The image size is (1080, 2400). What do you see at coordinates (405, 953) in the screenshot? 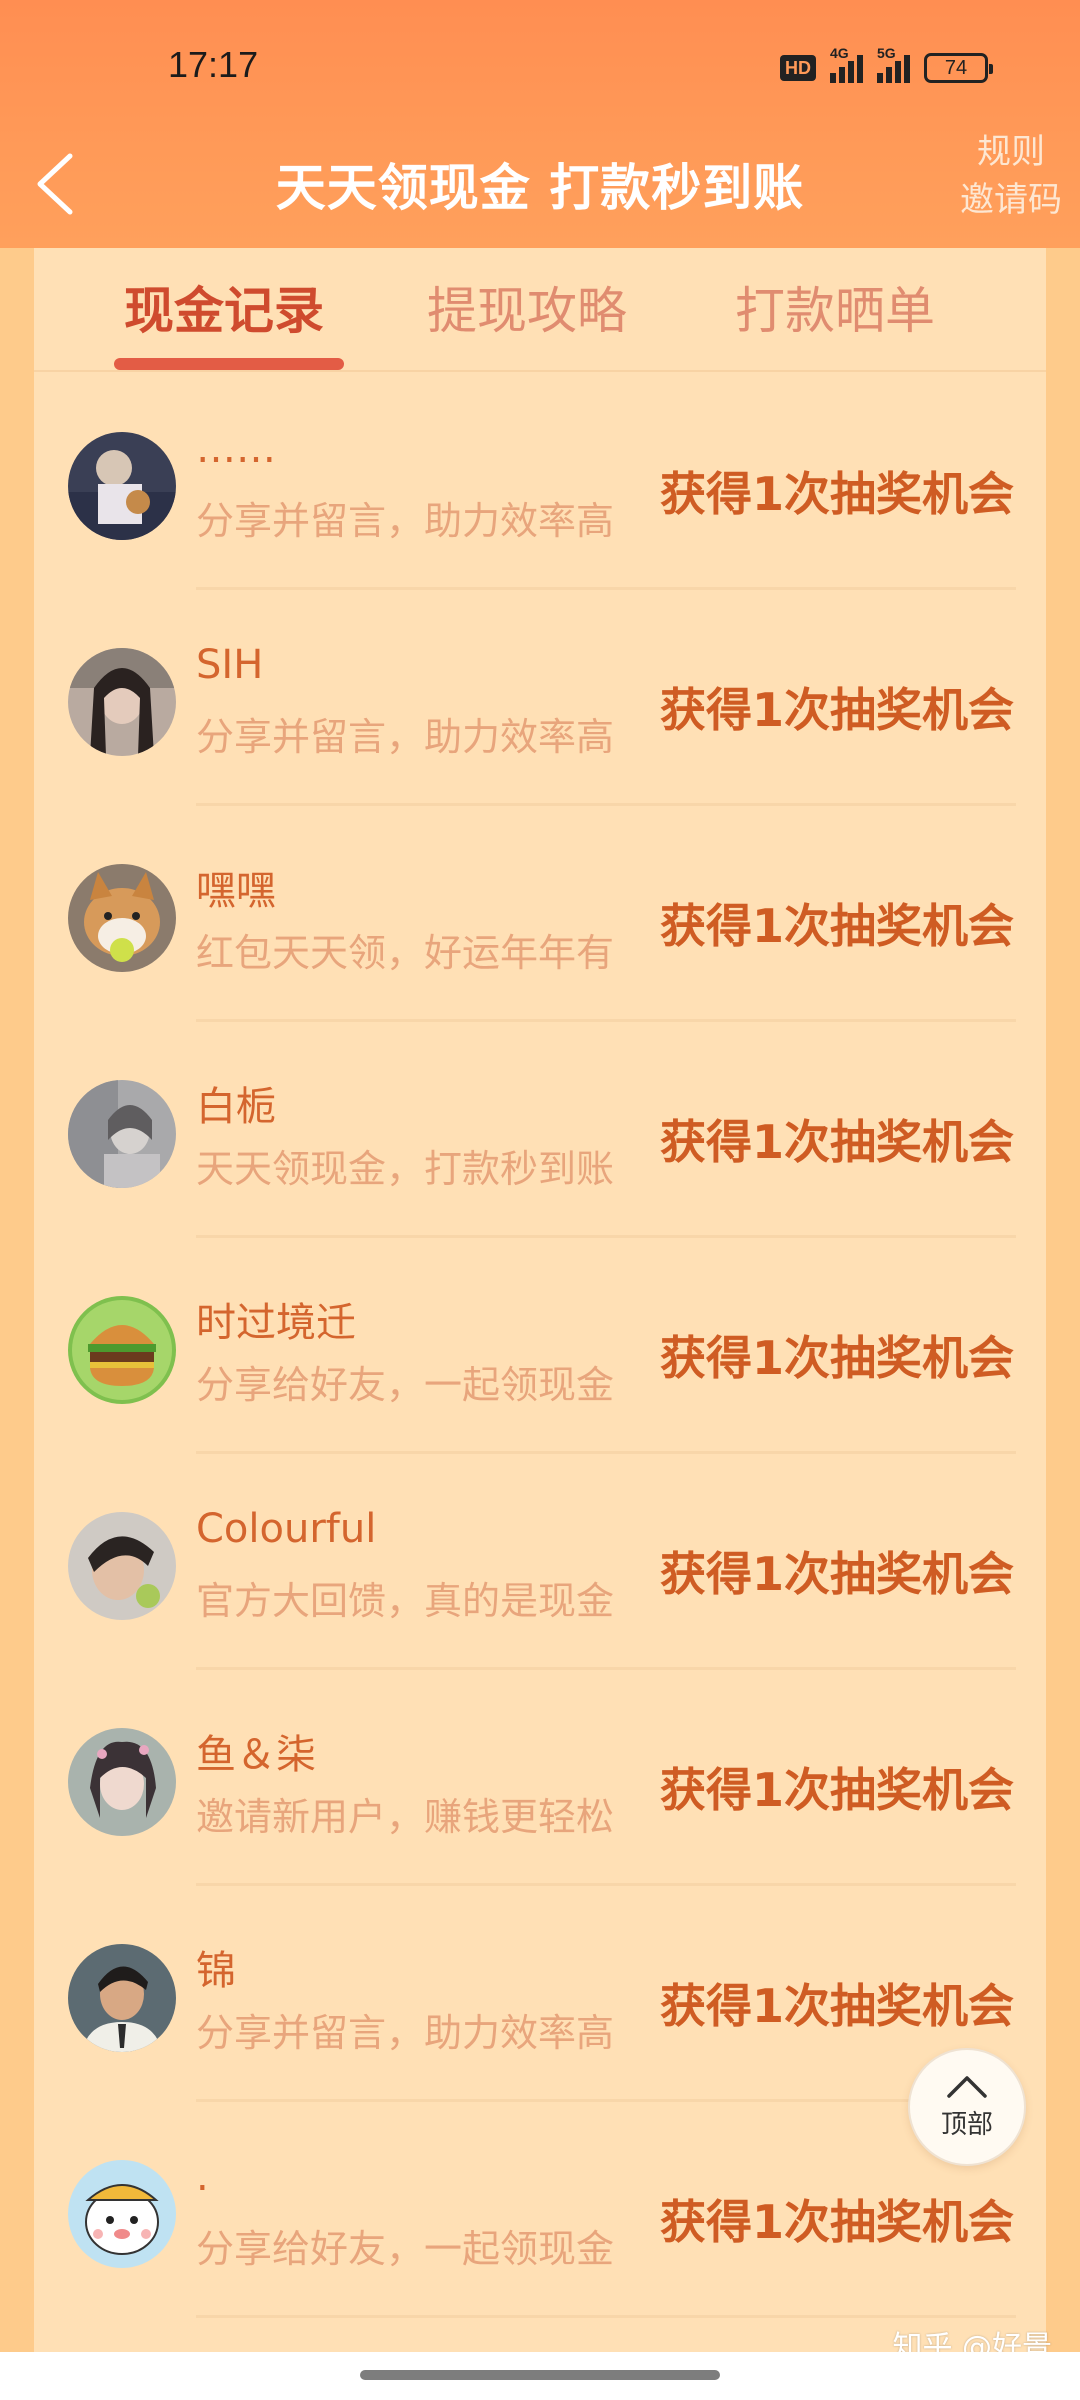
I see `record-desc: 红包天天领，好运年年有` at bounding box center [405, 953].